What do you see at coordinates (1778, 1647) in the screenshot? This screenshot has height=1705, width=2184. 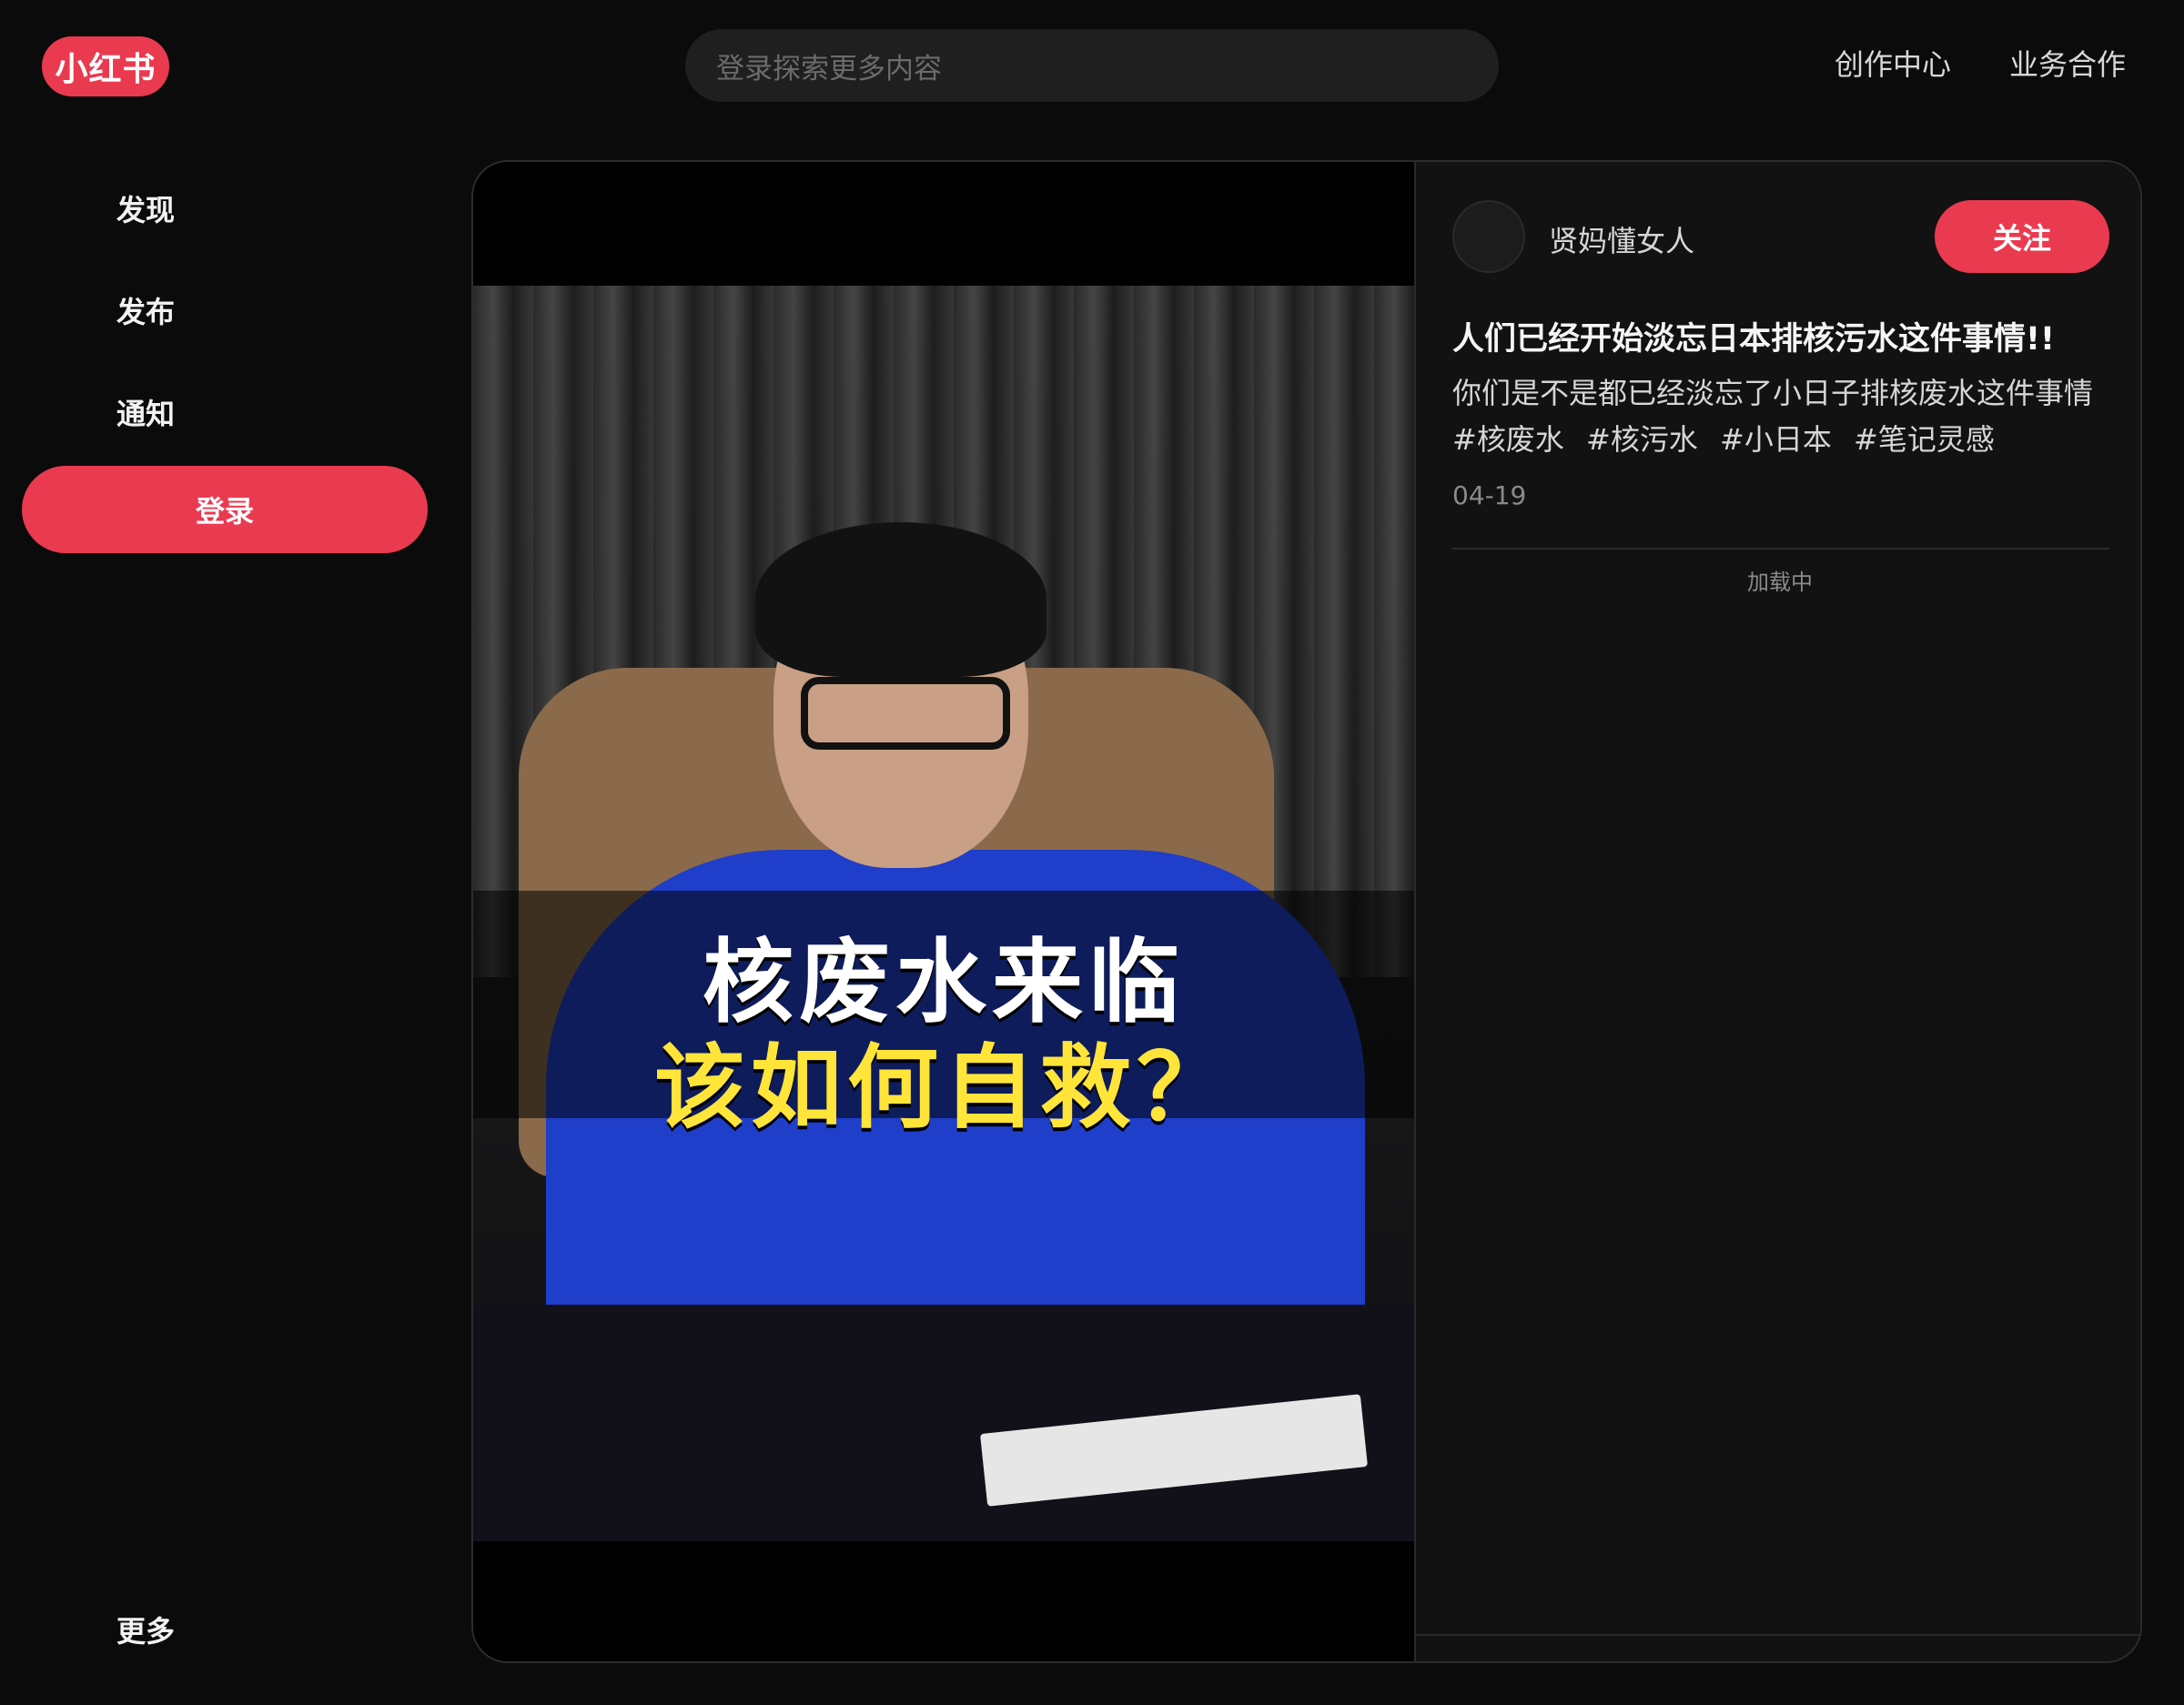 I see `comment-bar` at bounding box center [1778, 1647].